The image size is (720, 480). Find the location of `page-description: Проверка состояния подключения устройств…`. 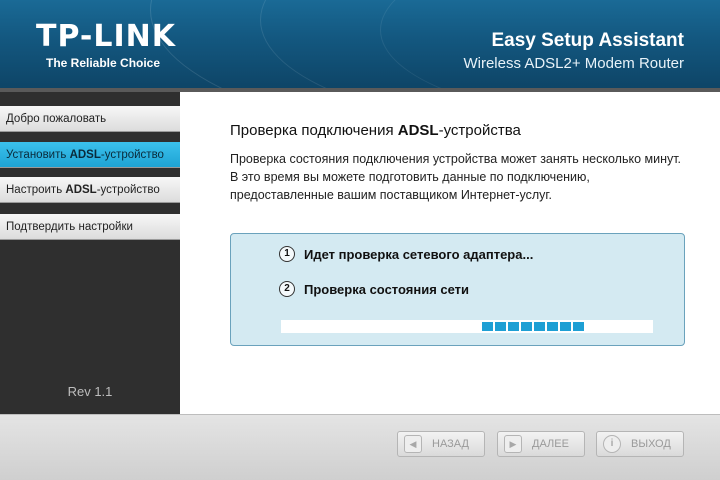

page-description: Проверка состояния подключения устройств… is located at coordinates (456, 177).